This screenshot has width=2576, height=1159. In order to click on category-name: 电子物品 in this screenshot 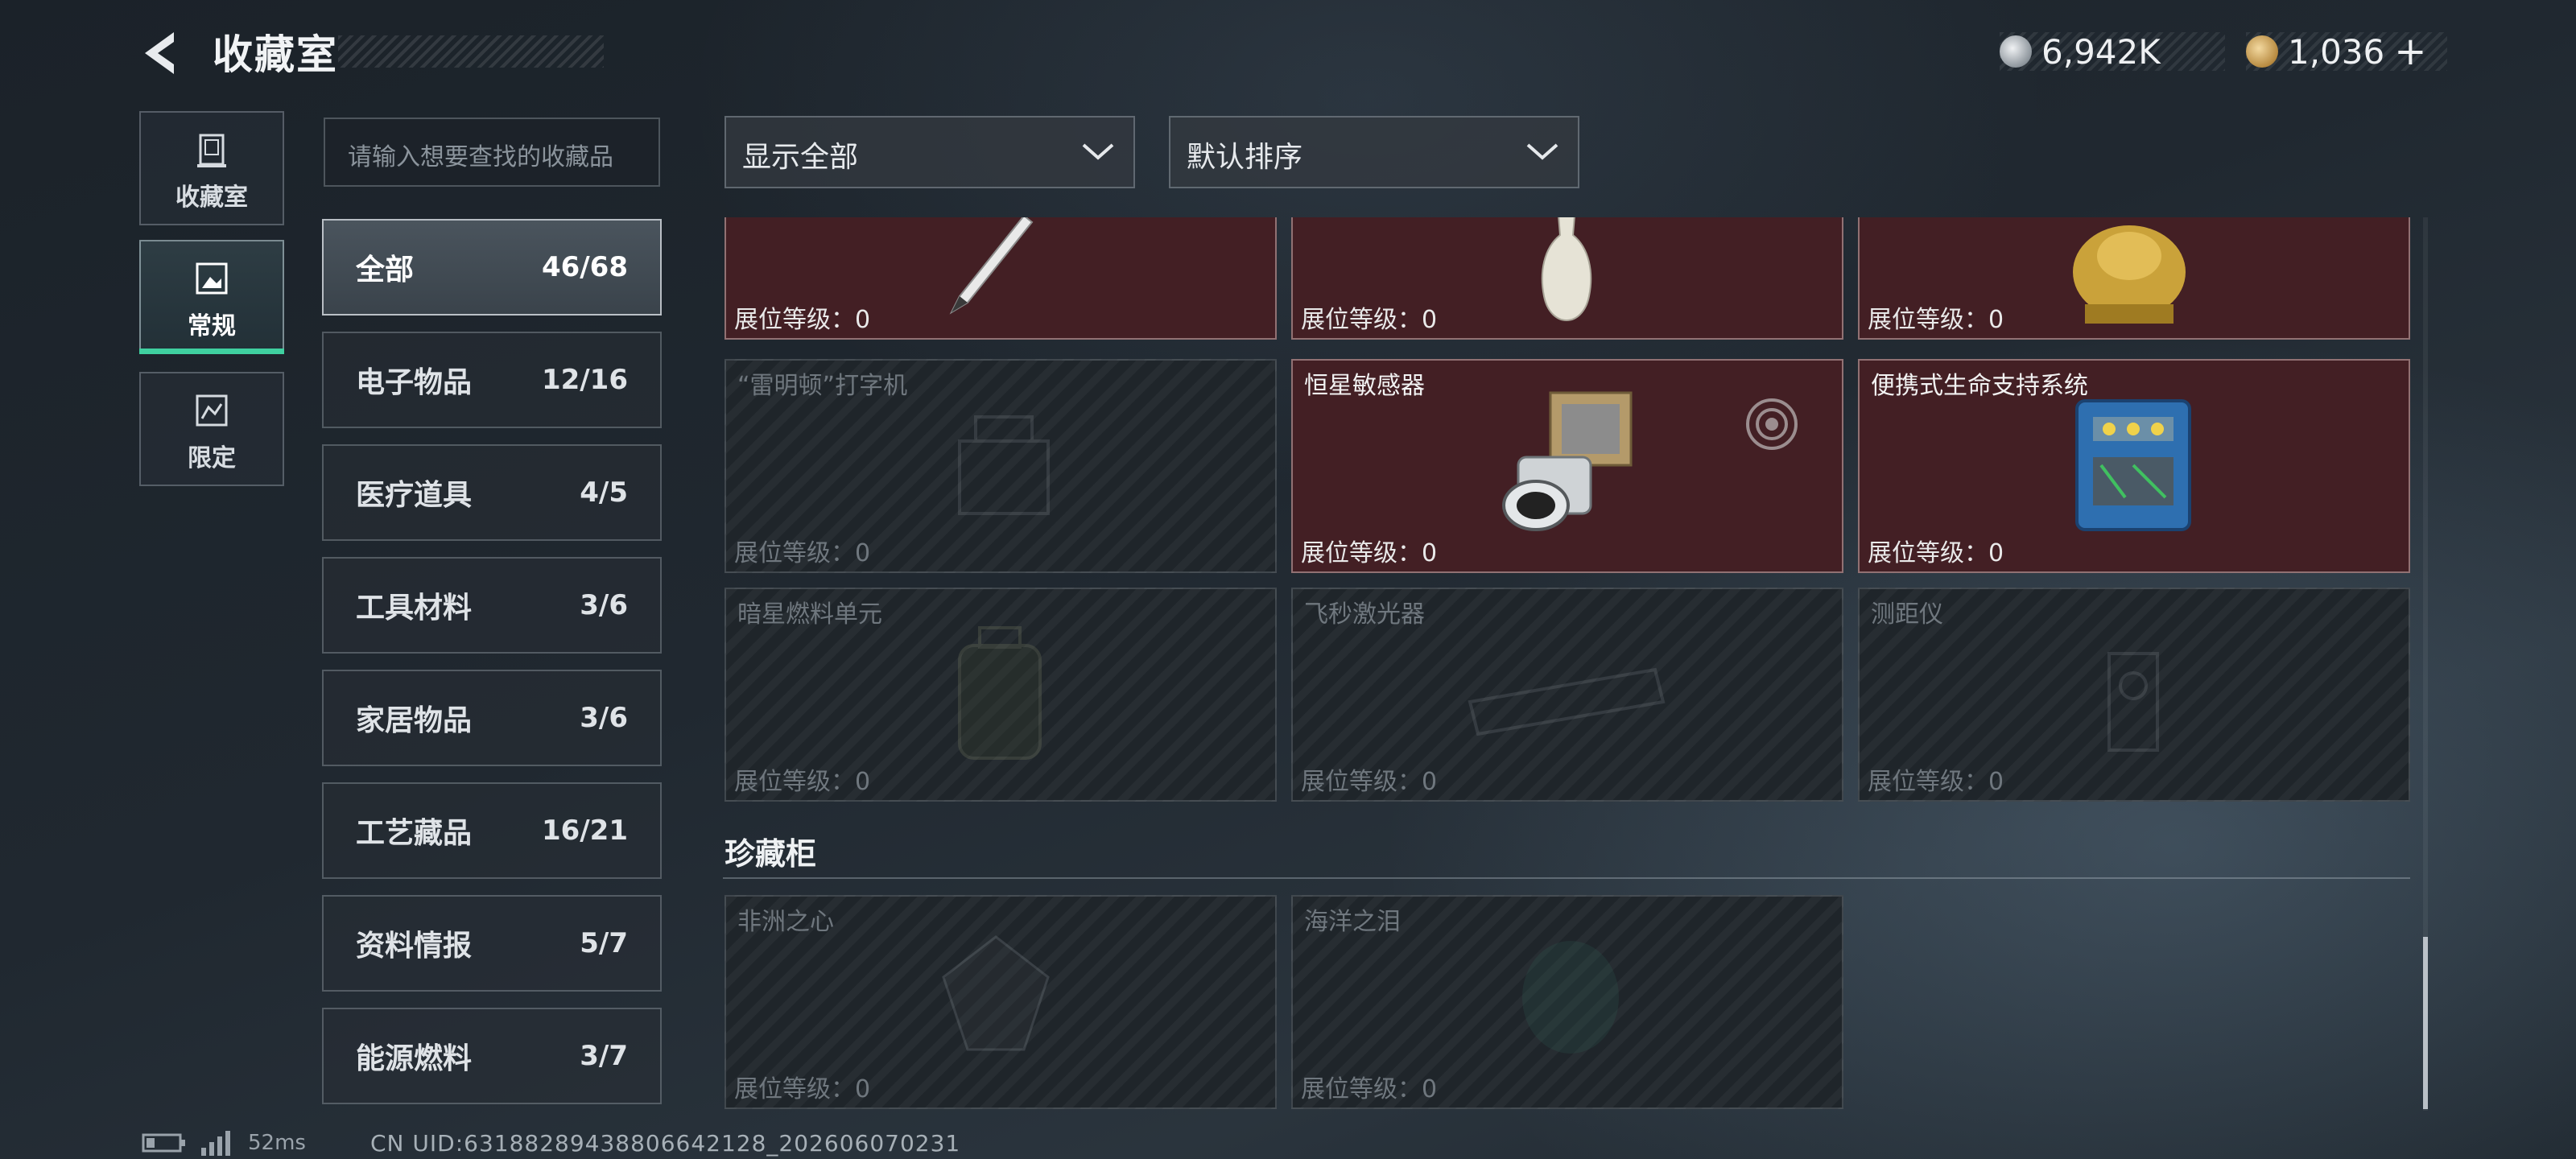, I will do `click(414, 382)`.